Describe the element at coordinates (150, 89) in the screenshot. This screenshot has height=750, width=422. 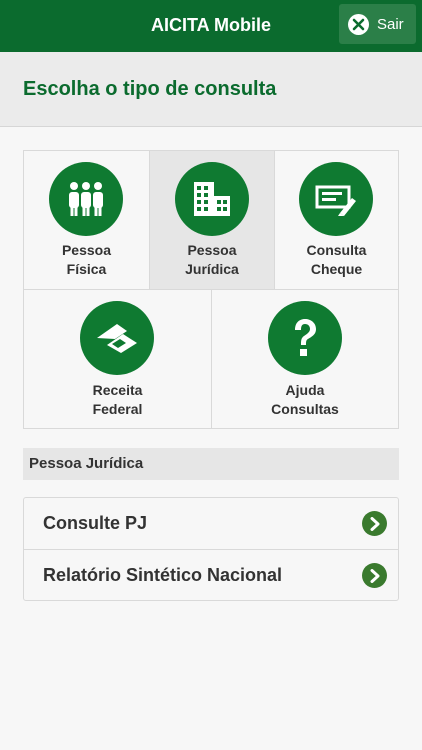
I see `page-title: Escolha o tipo de consulta` at that location.